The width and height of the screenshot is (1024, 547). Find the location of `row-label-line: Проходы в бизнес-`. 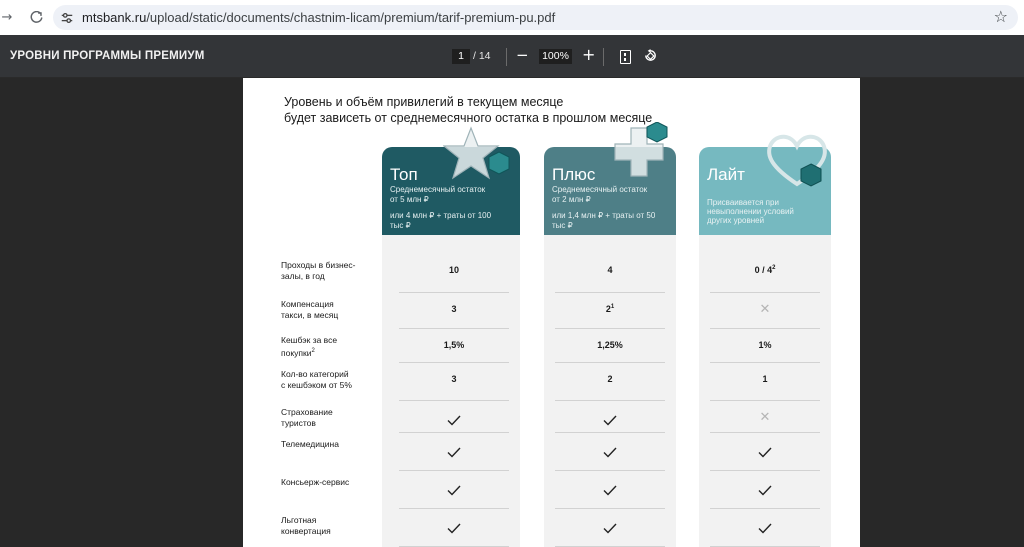

row-label-line: Проходы в бизнес- is located at coordinates (318, 265).